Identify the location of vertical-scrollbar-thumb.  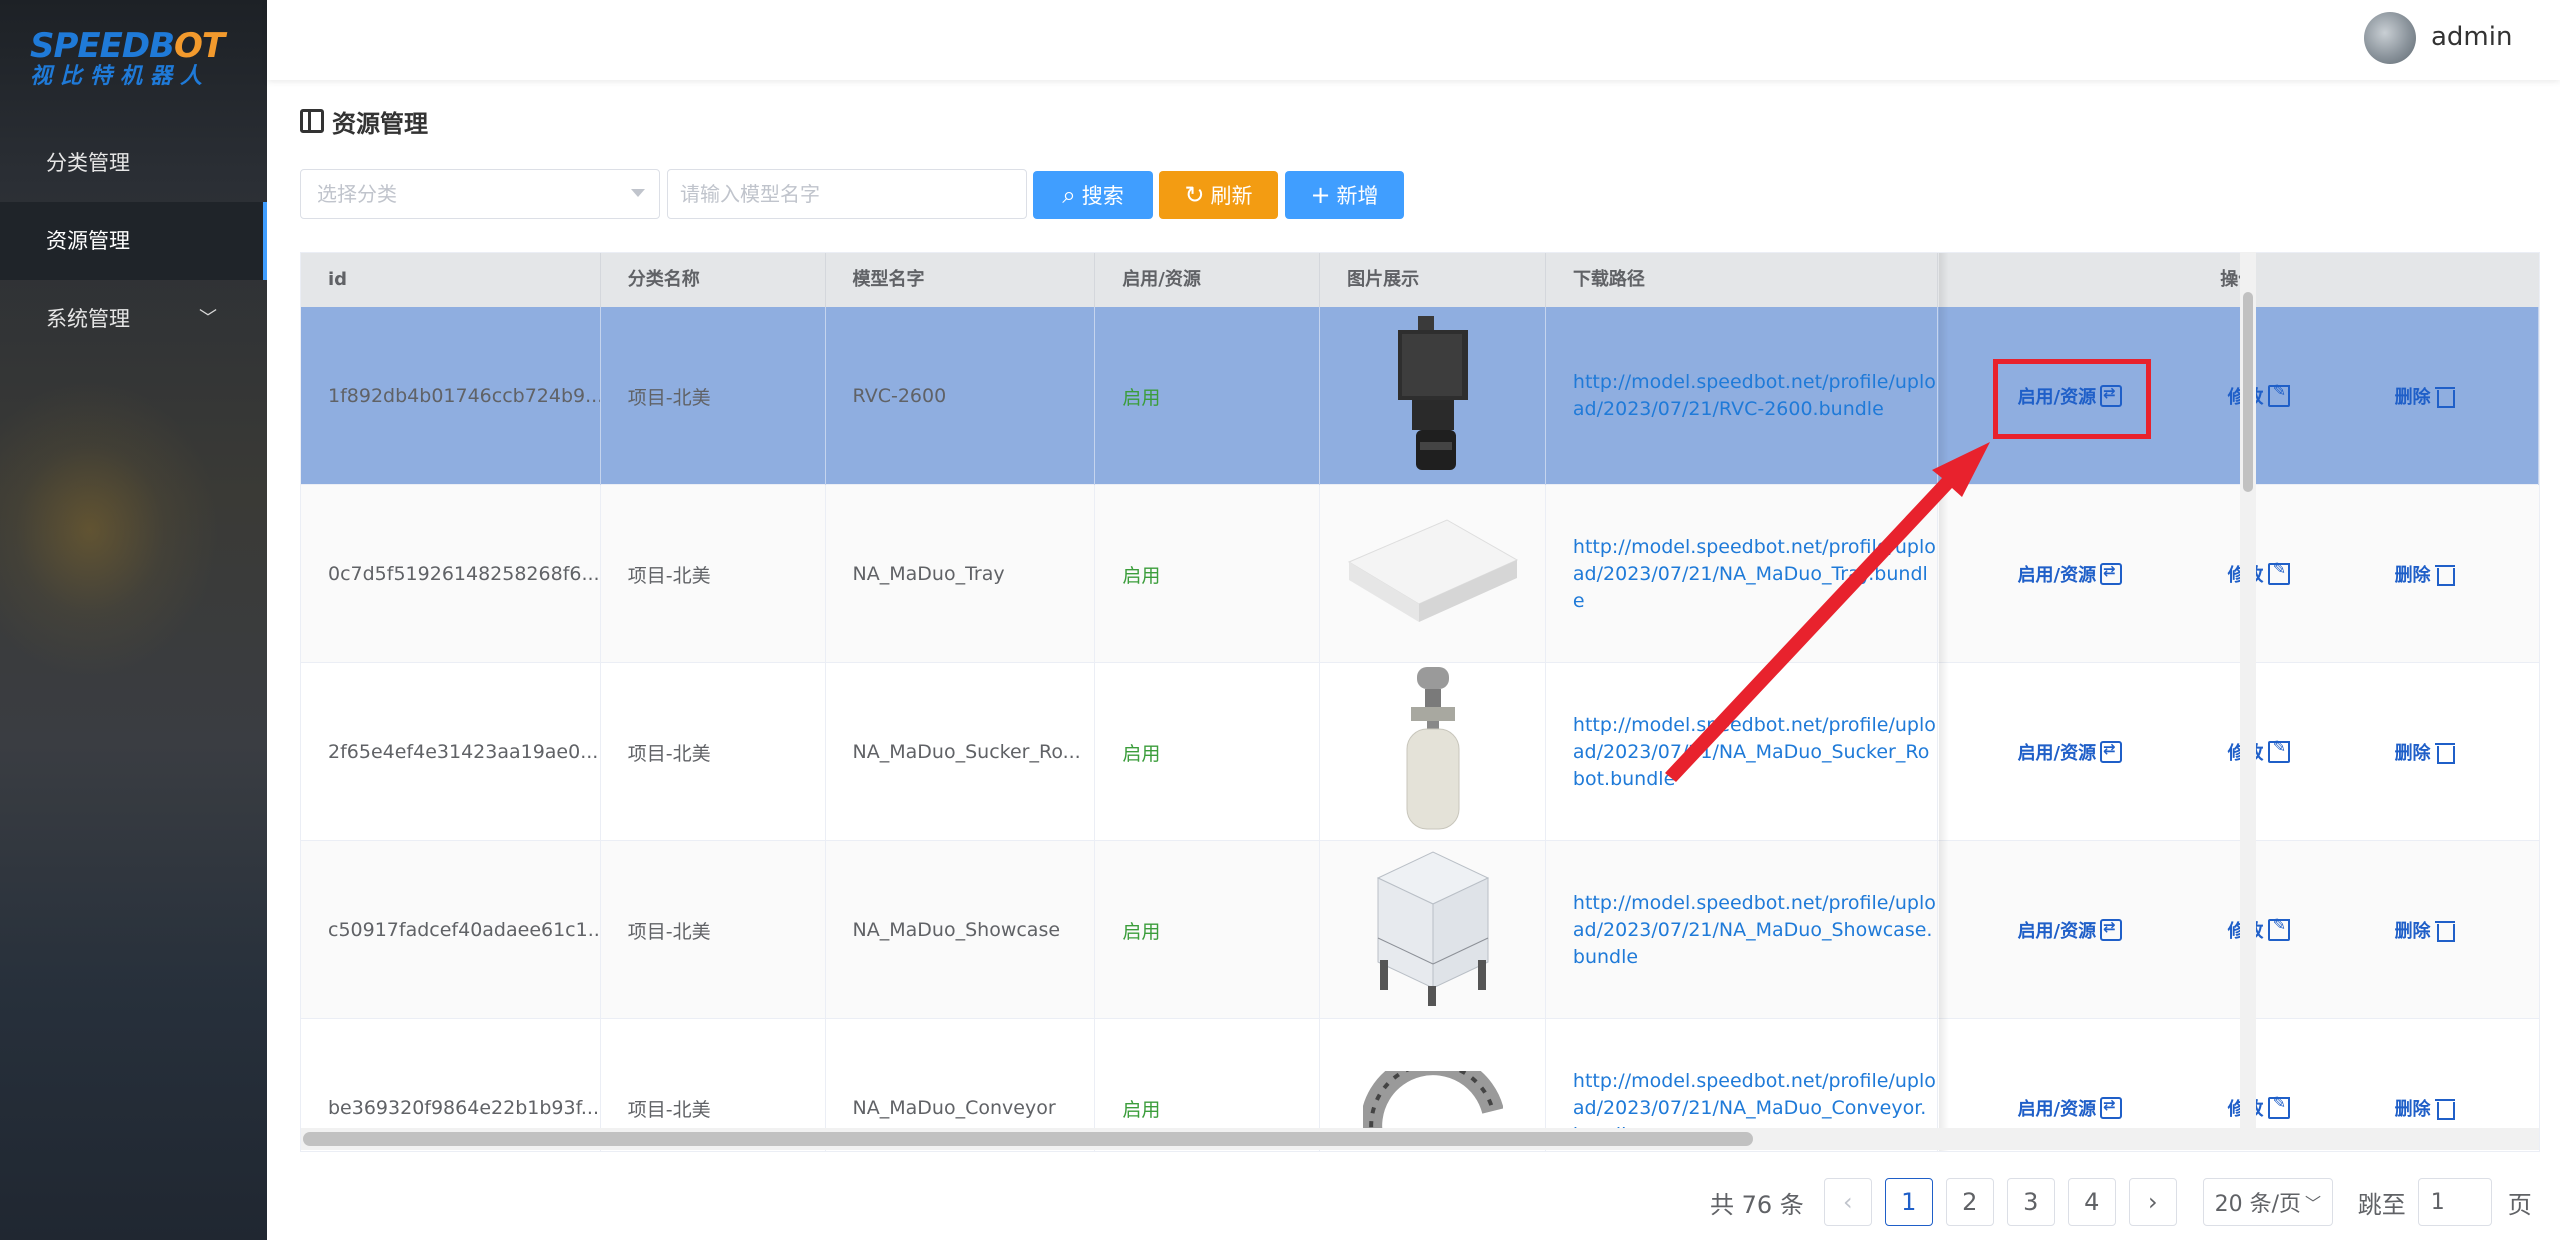
(2248, 392).